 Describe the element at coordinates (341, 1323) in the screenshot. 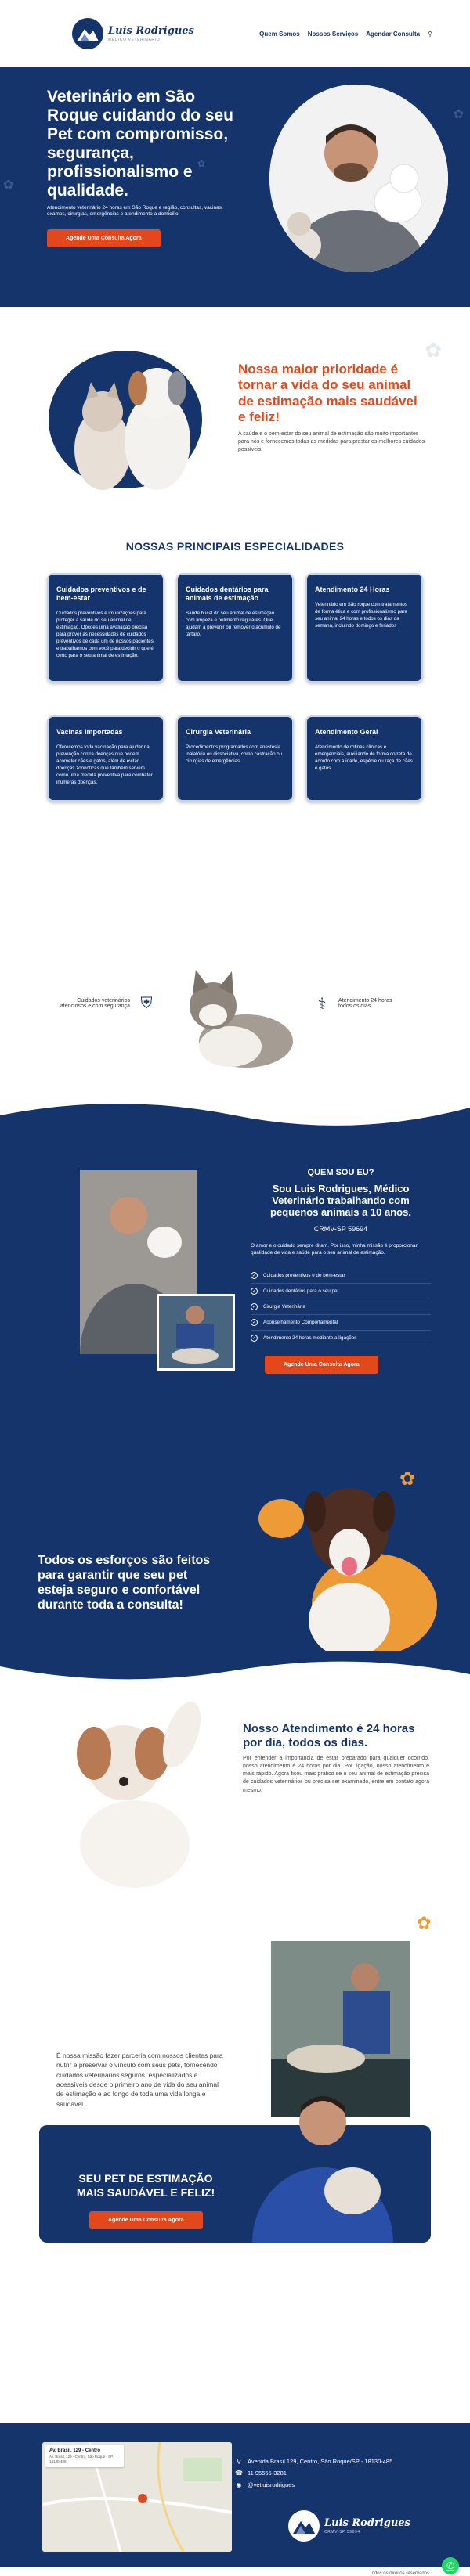

I see `list-item: ✓ Aconselhamento Comportamental` at that location.